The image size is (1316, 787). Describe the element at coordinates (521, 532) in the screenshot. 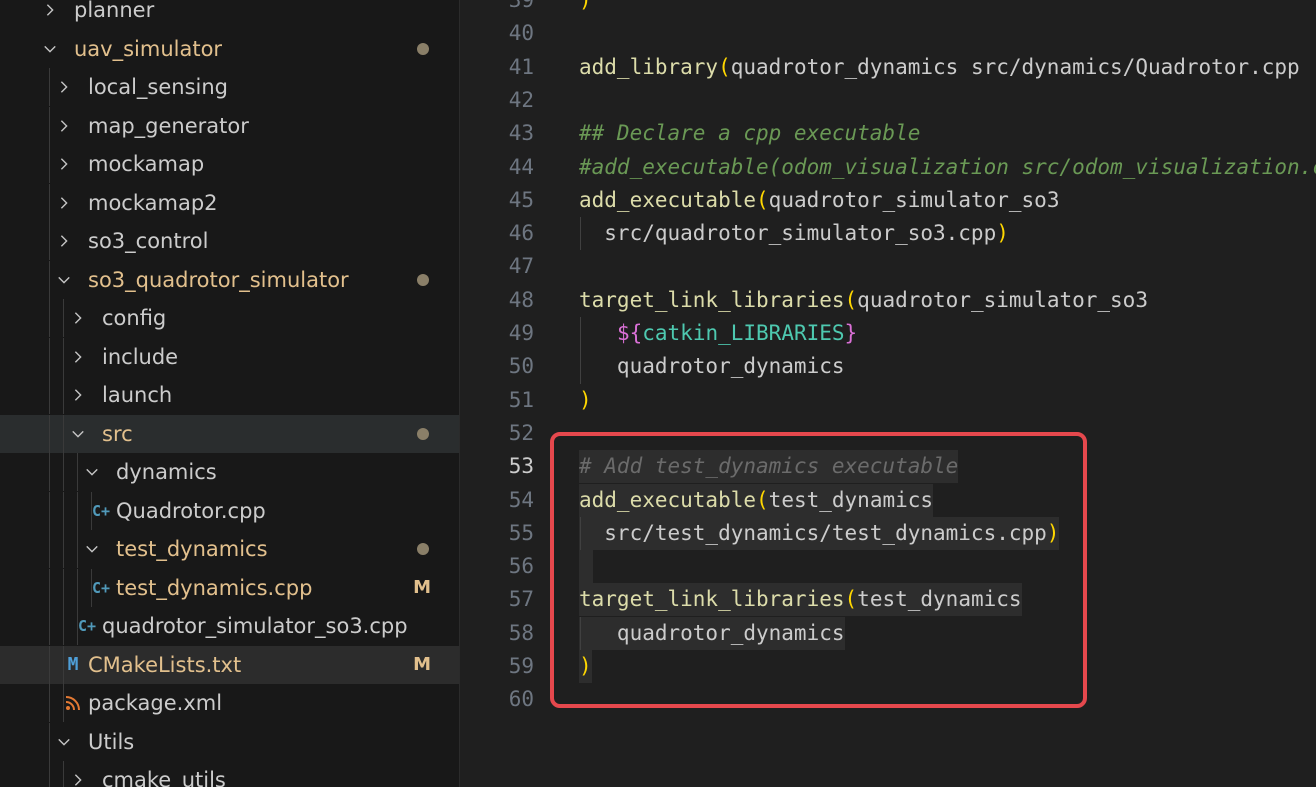

I see `line-number: 55` at that location.